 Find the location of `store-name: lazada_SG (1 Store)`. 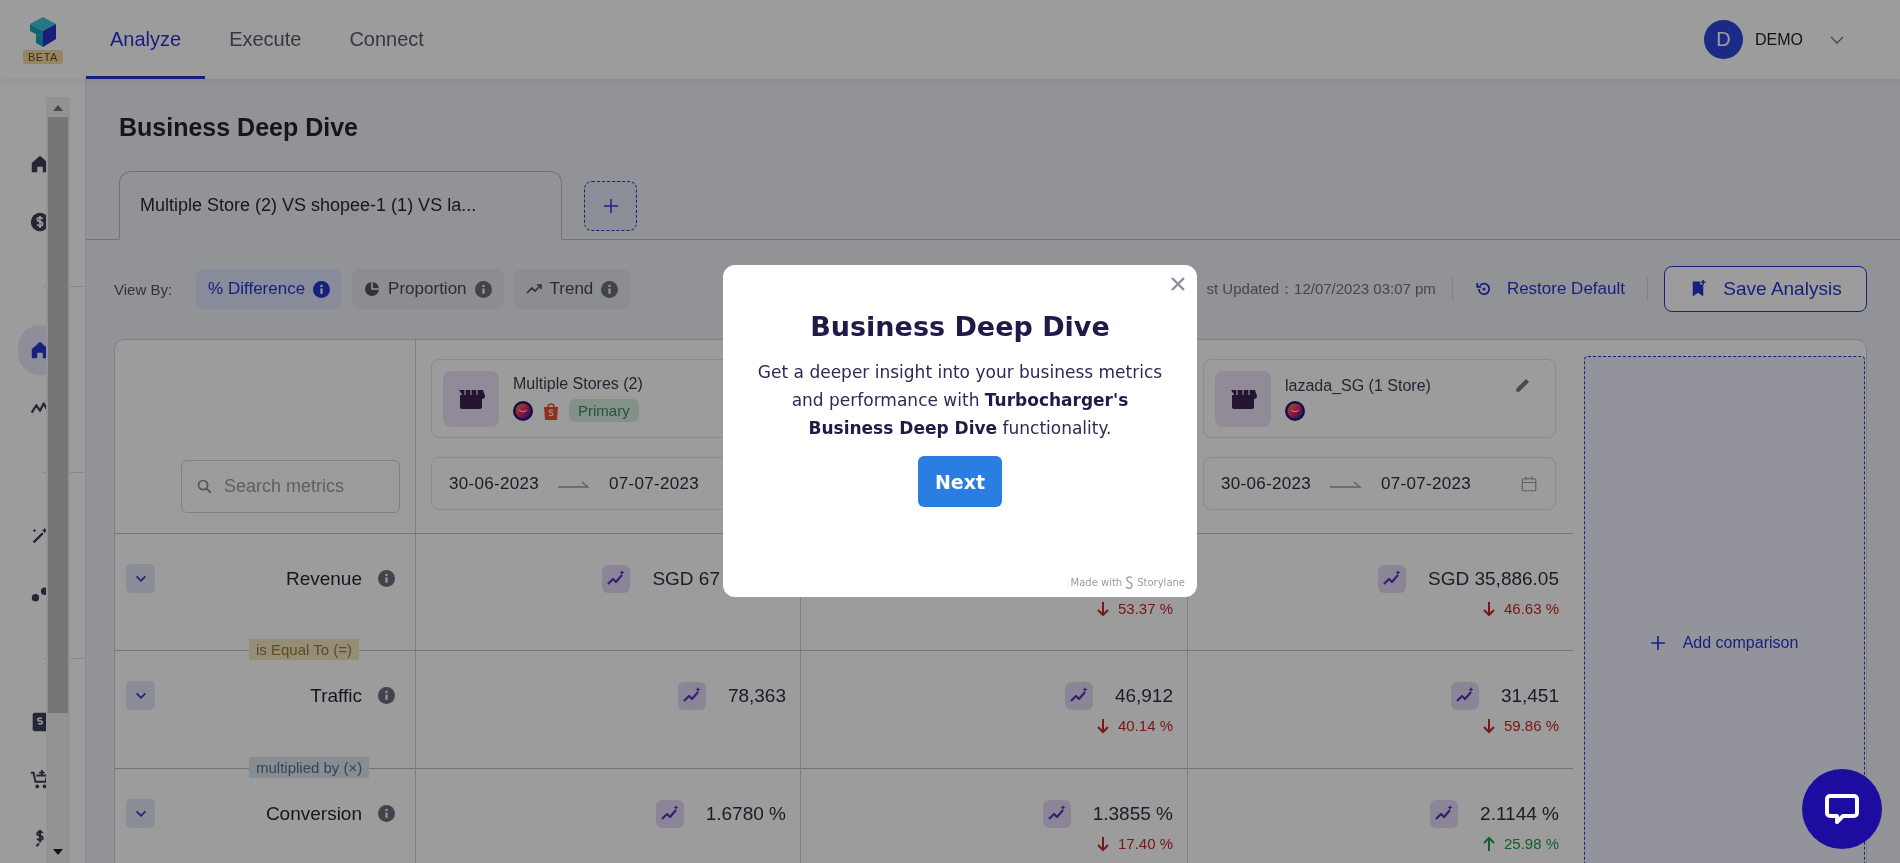

store-name: lazada_SG (1 Store) is located at coordinates (1358, 385).